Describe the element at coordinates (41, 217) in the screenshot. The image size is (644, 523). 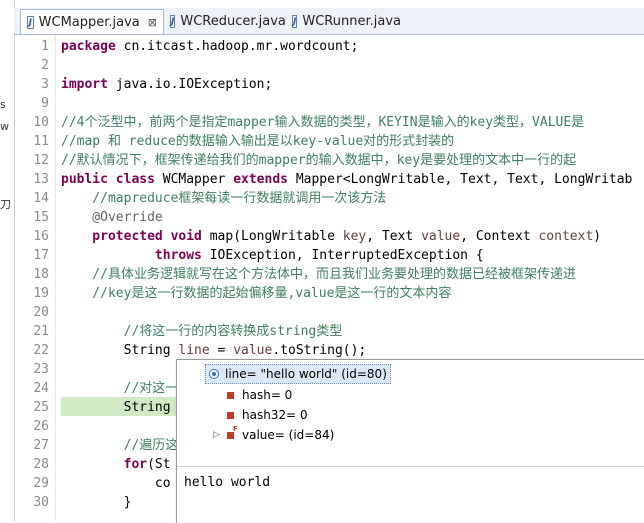
I see `line-number: 15` at that location.